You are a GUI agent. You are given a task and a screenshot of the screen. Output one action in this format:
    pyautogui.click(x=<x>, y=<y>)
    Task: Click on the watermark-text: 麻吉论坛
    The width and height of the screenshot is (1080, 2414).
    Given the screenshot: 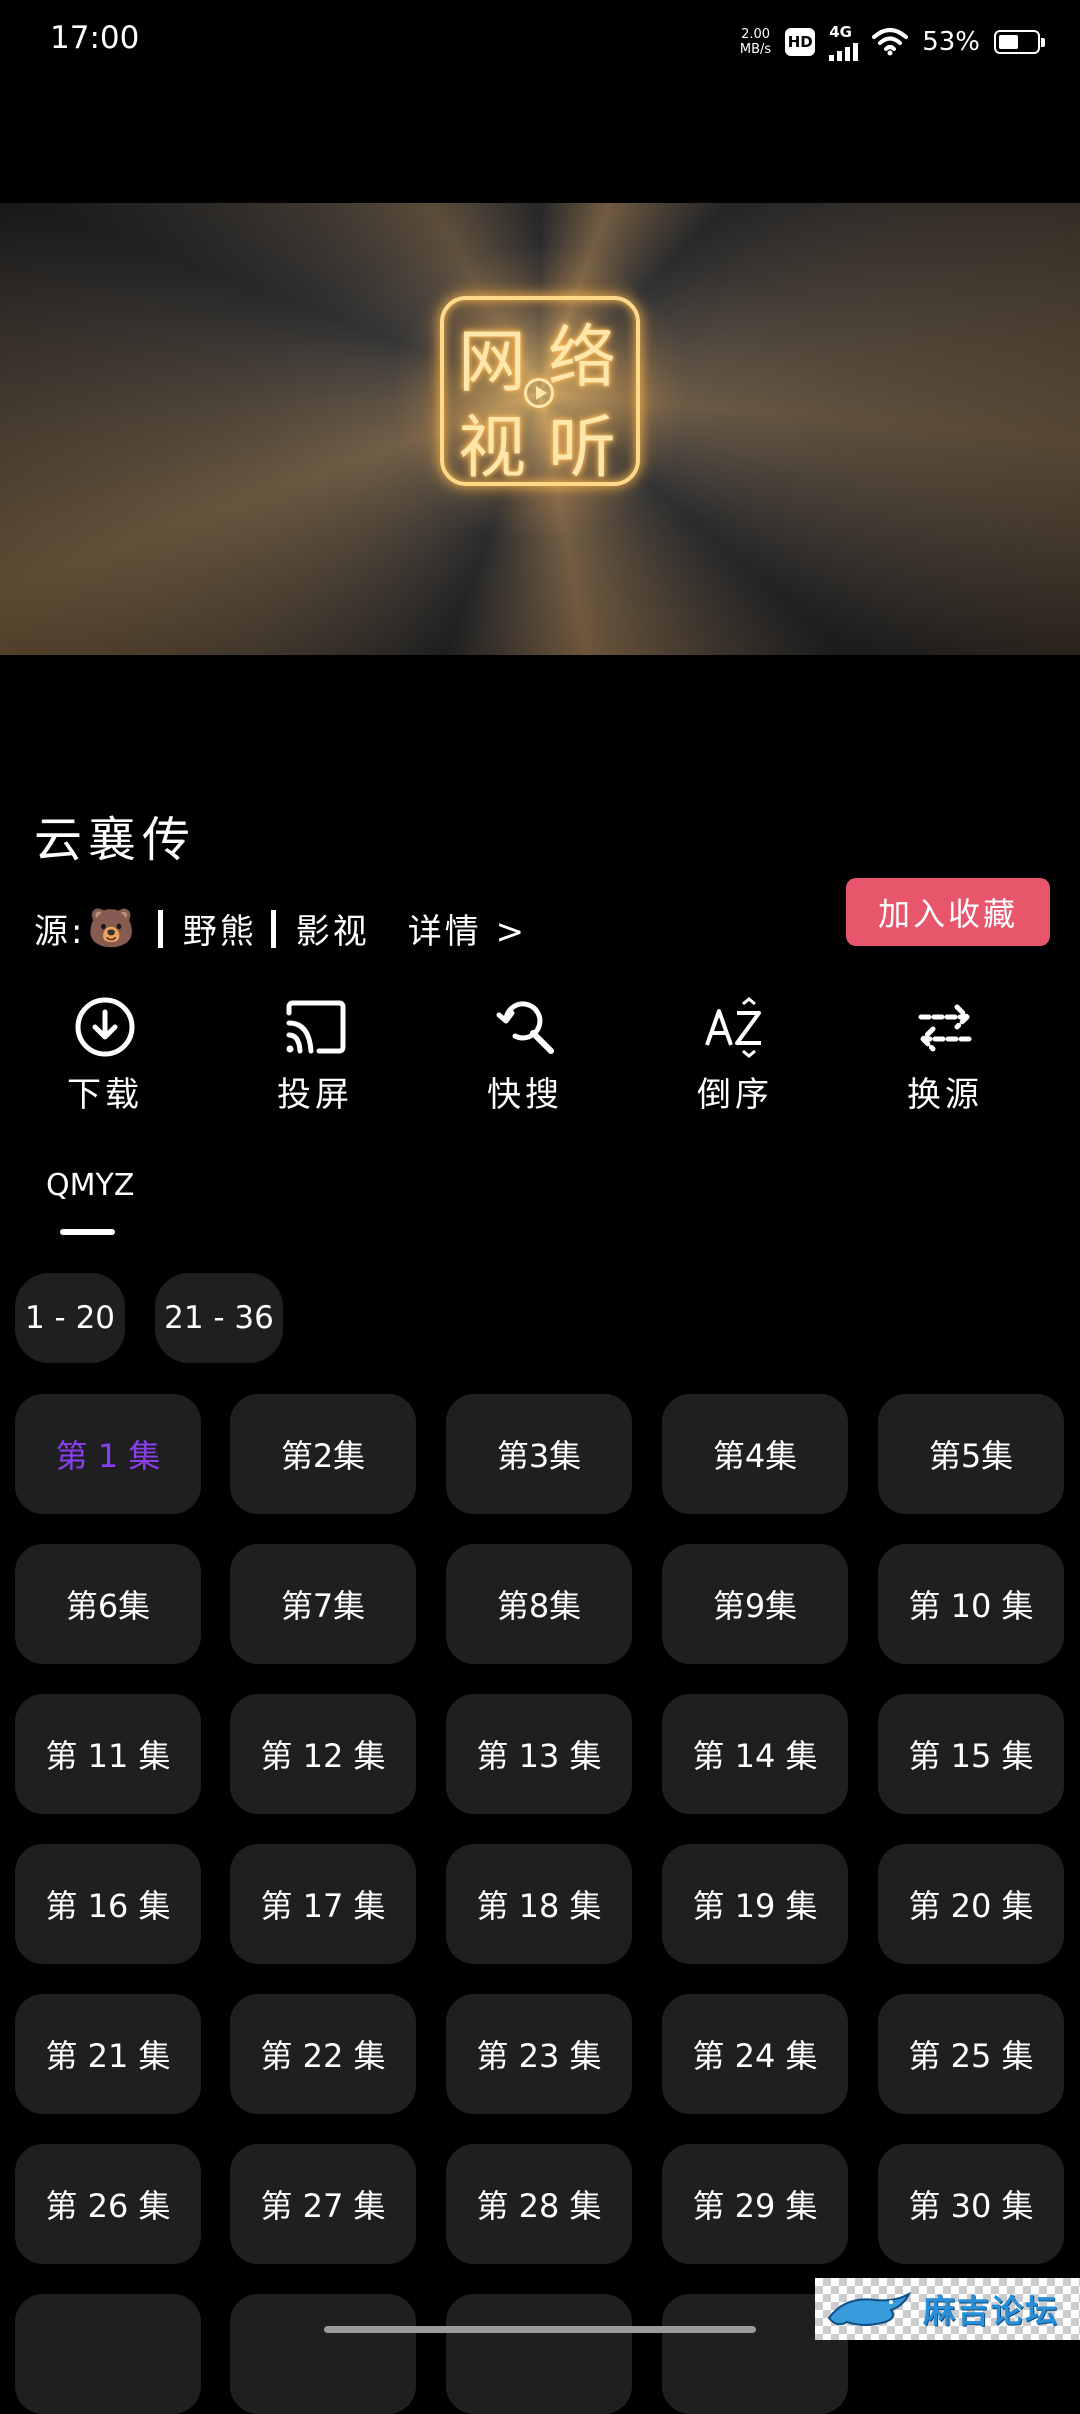 What is the action you would take?
    pyautogui.click(x=991, y=2311)
    